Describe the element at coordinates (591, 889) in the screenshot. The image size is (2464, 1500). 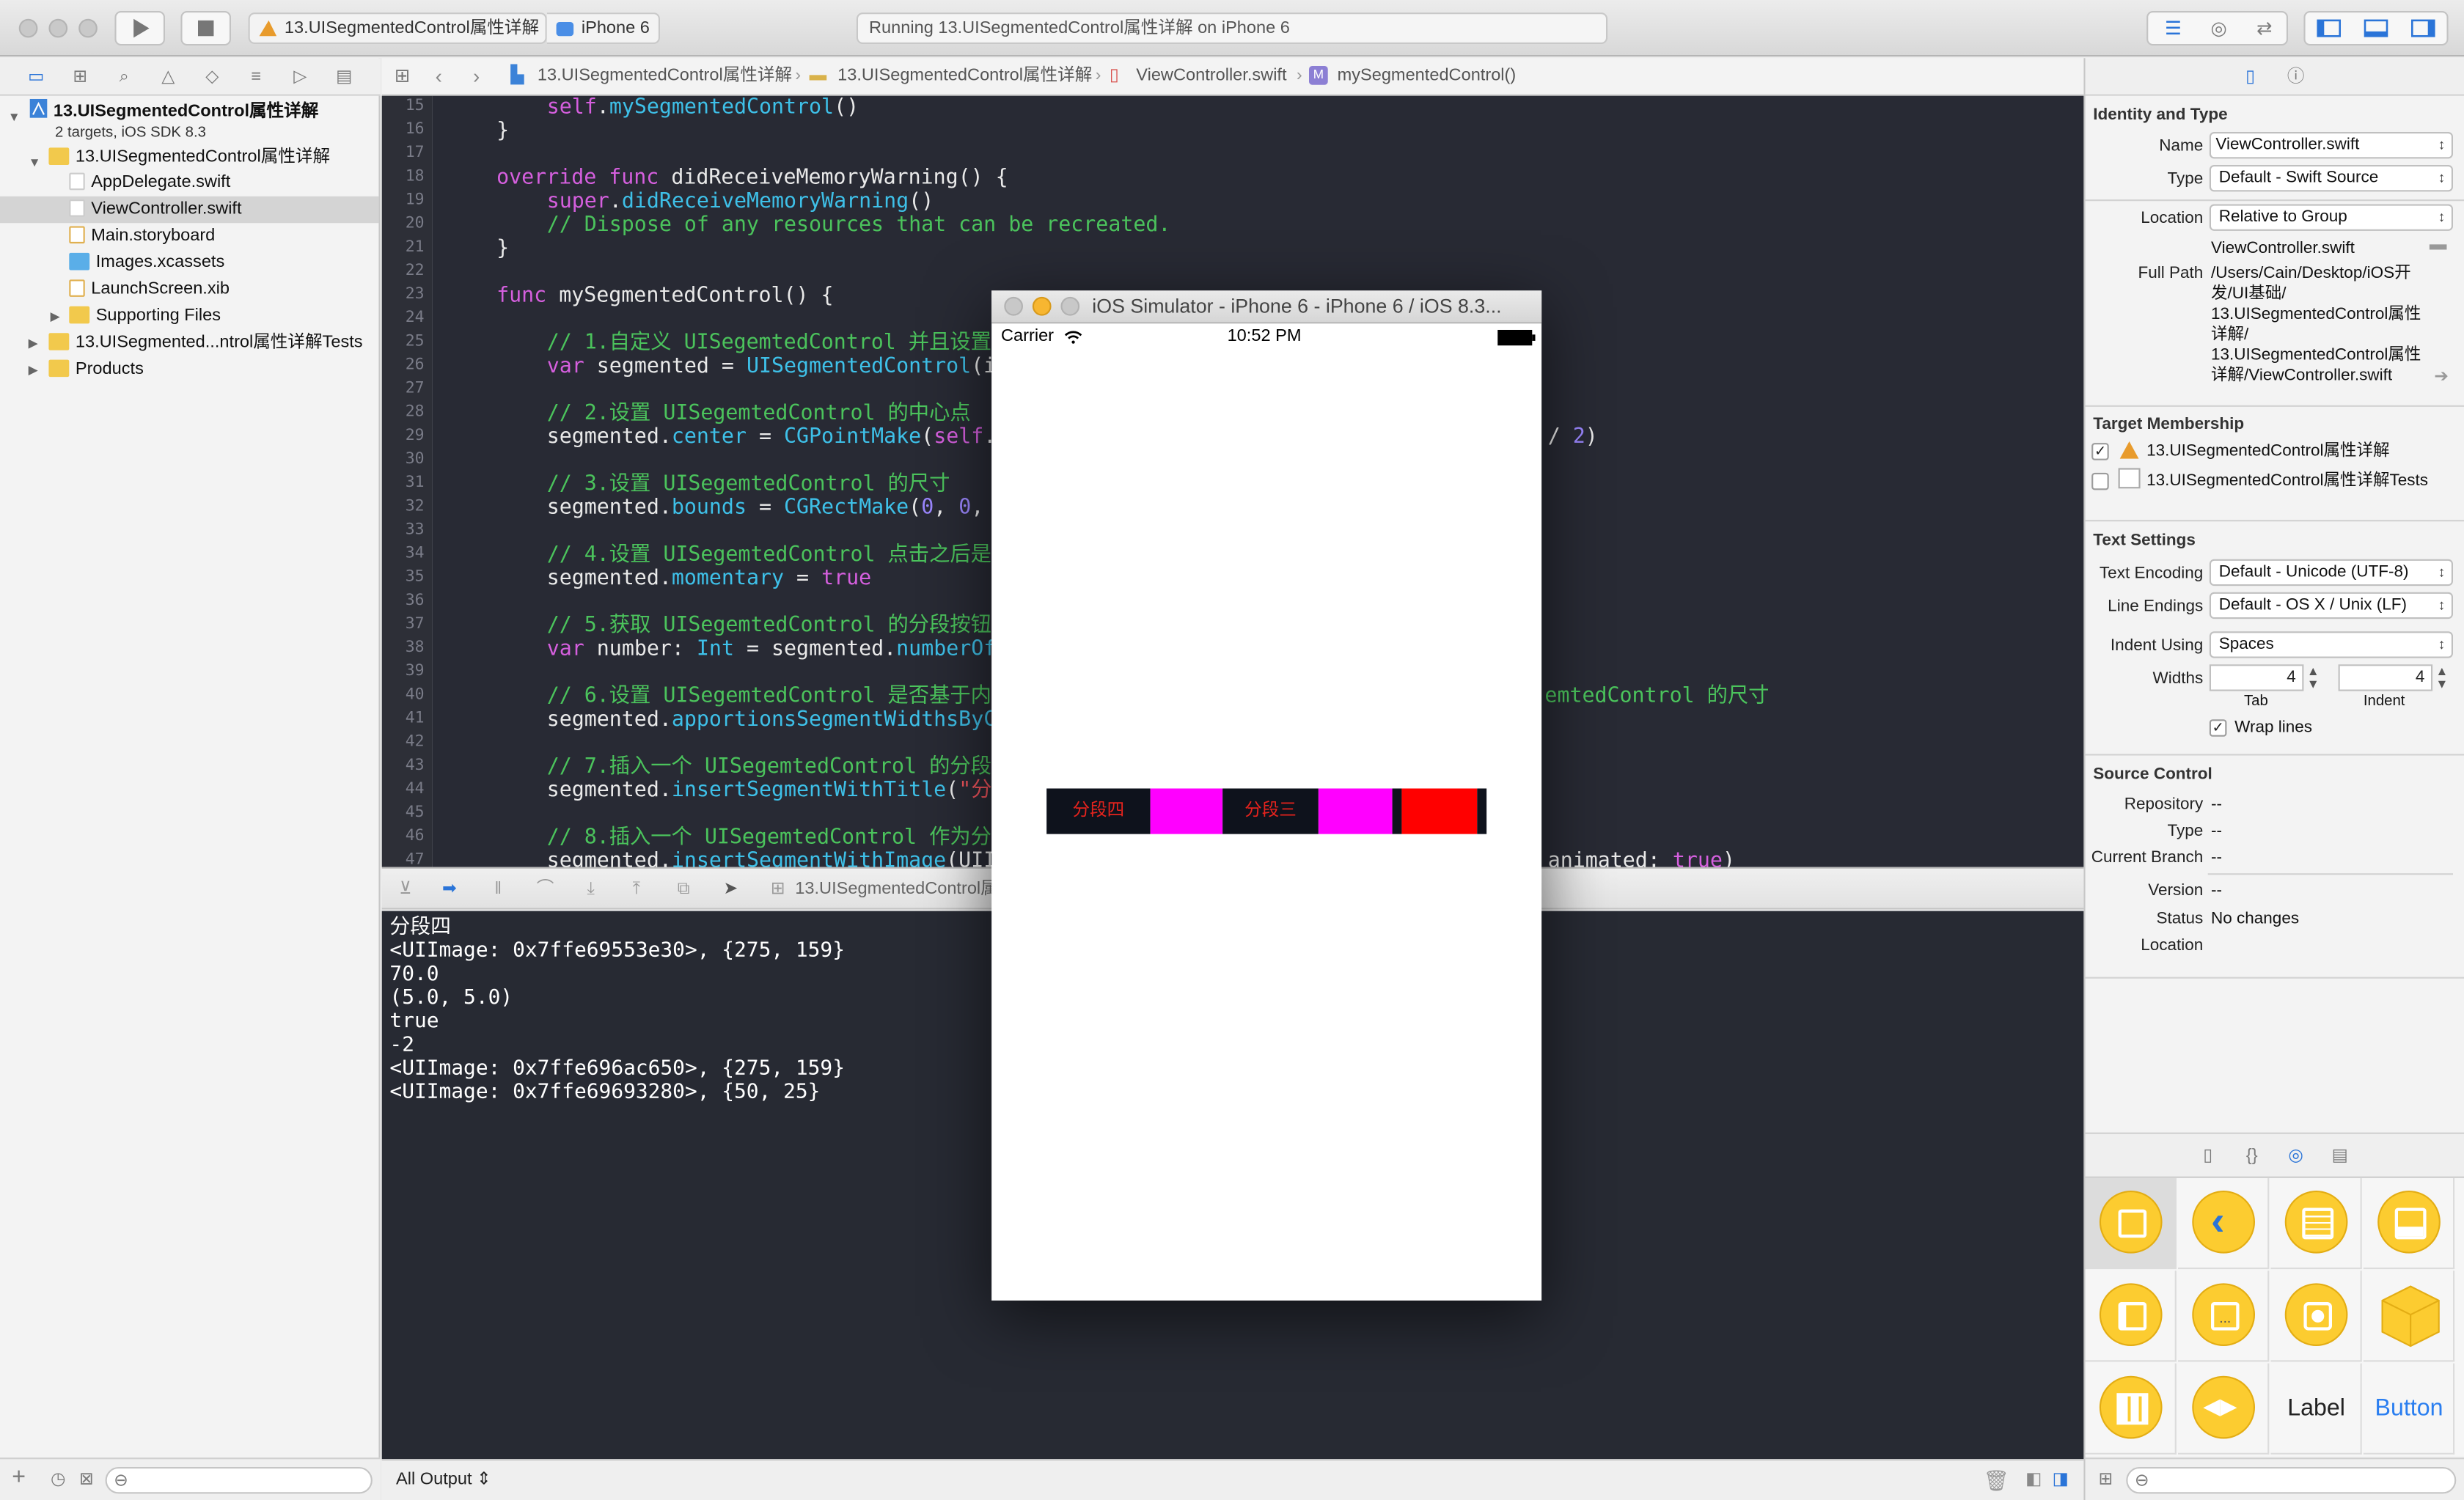
I see `step-into-icon: ⤓` at that location.